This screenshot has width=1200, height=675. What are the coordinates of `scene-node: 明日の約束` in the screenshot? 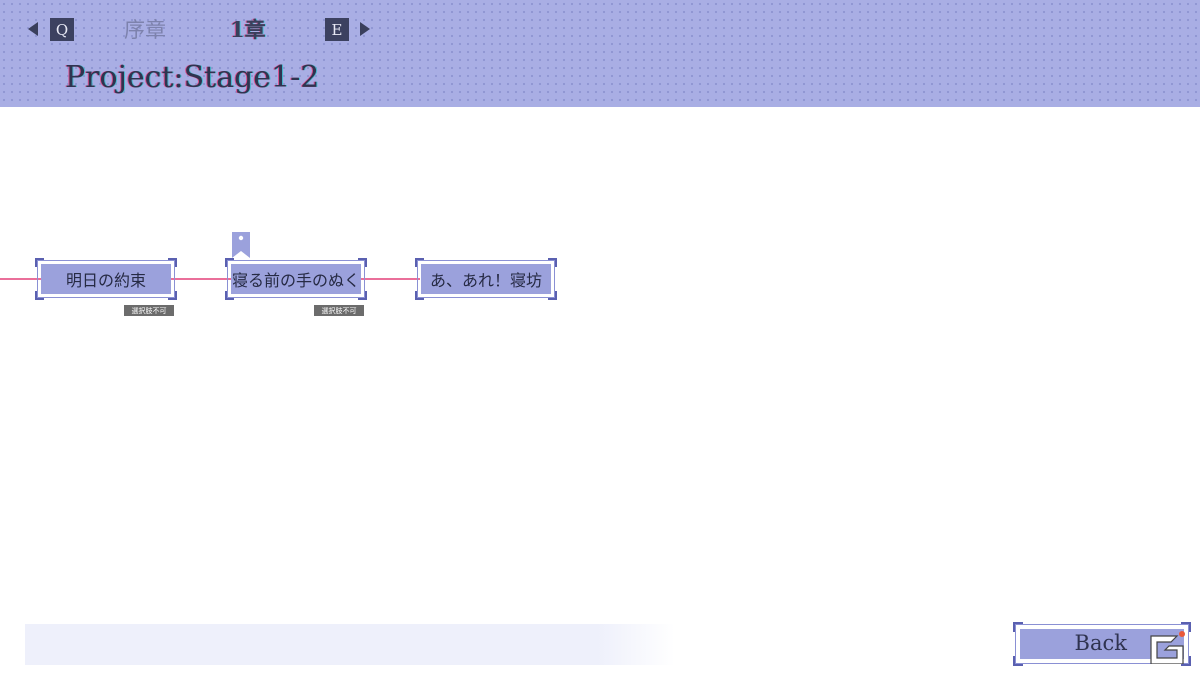 It's located at (106, 279).